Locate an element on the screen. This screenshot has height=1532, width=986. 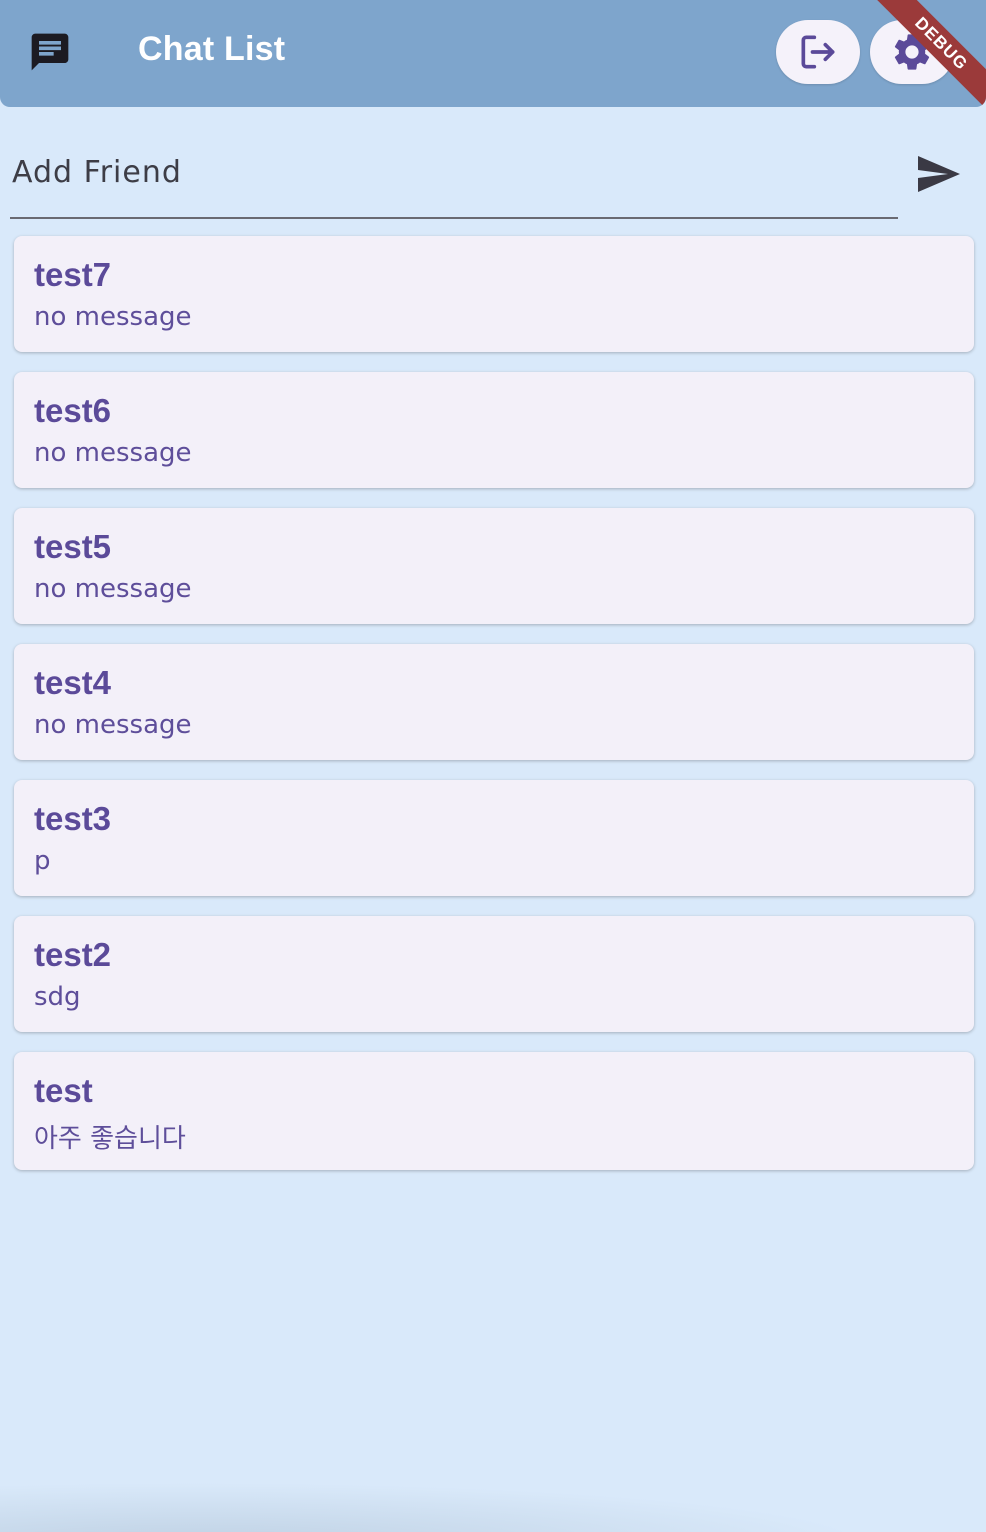
chat-list-item: test2 sdg is located at coordinates (494, 974).